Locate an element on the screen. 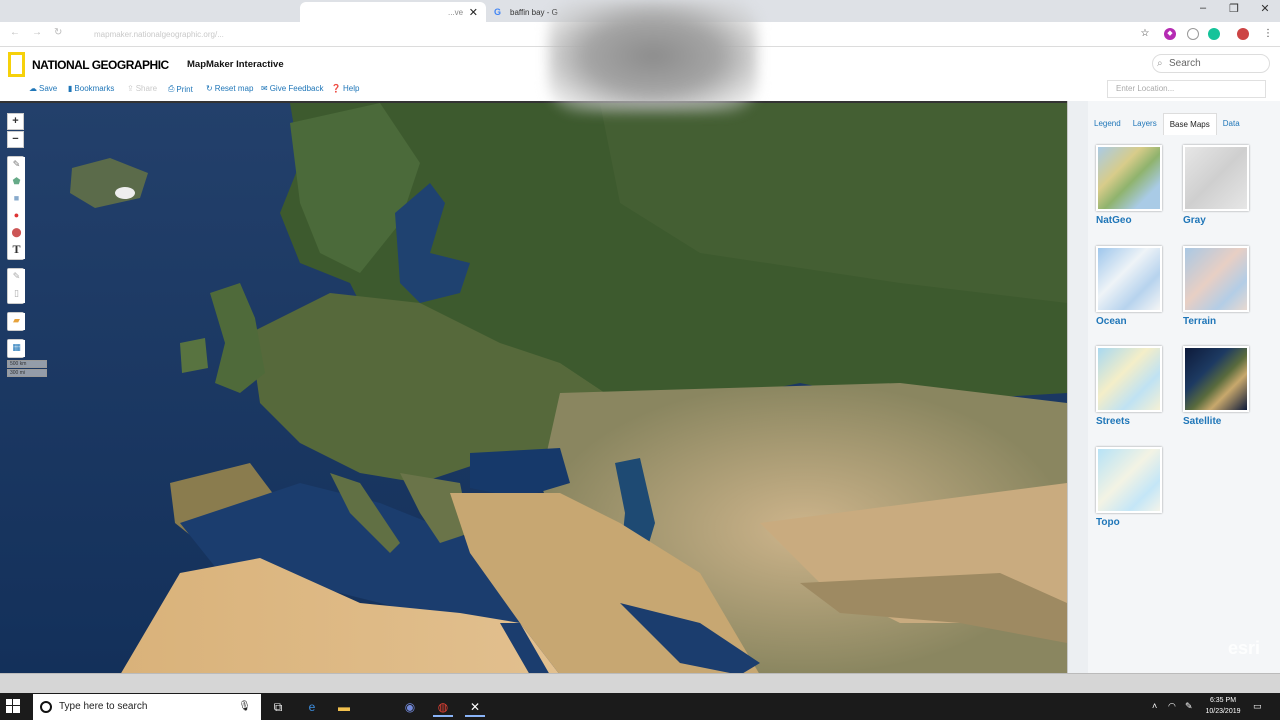 The image size is (1280, 720). taskbar-search-input: Type here to search 🎙 is located at coordinates (147, 707).